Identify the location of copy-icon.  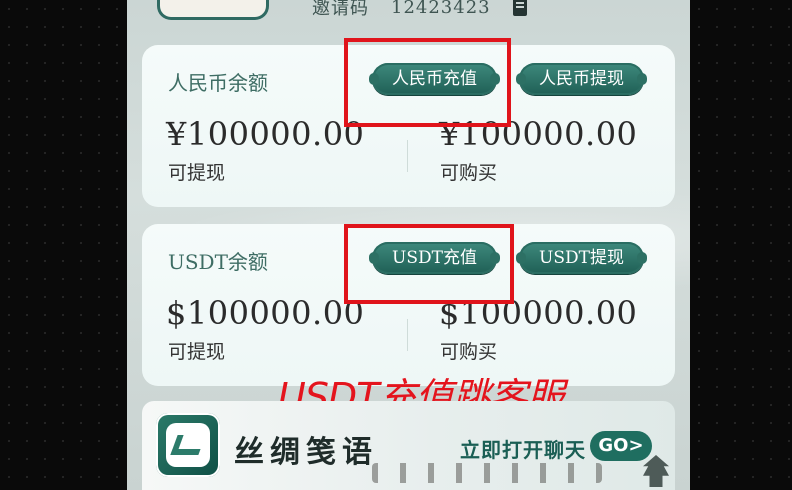
(519, 8).